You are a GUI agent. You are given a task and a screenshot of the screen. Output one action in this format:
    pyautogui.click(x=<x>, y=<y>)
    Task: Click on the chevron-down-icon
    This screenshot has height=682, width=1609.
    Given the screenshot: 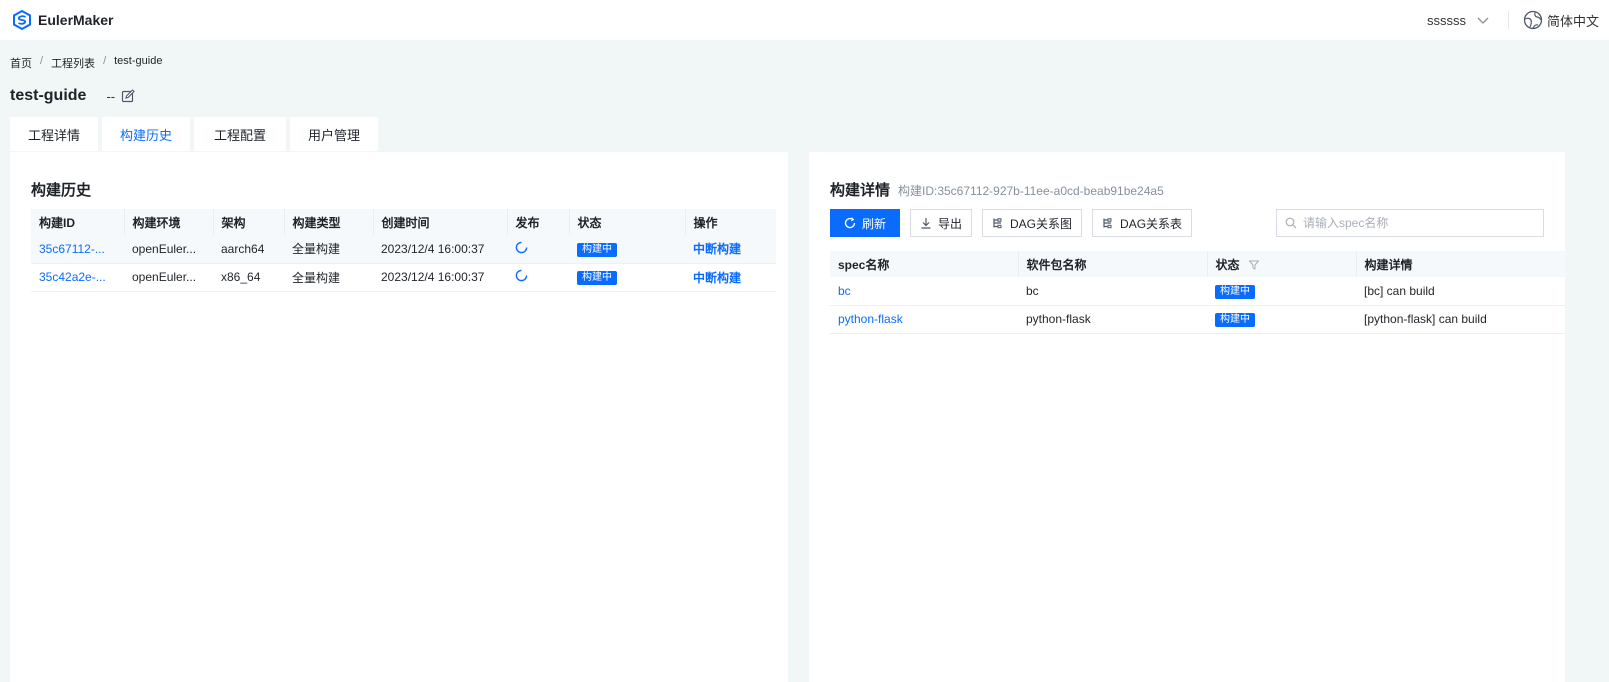 What is the action you would take?
    pyautogui.click(x=1483, y=20)
    